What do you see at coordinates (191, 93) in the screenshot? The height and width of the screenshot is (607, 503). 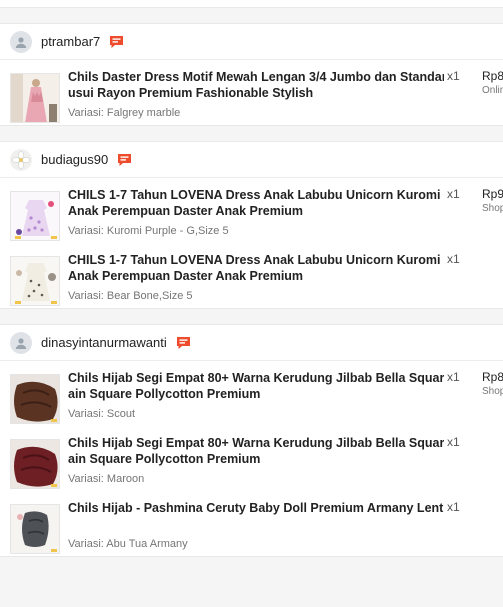 I see `product-title-line2: usui Rayon Premium Fashionable Stylish` at bounding box center [191, 93].